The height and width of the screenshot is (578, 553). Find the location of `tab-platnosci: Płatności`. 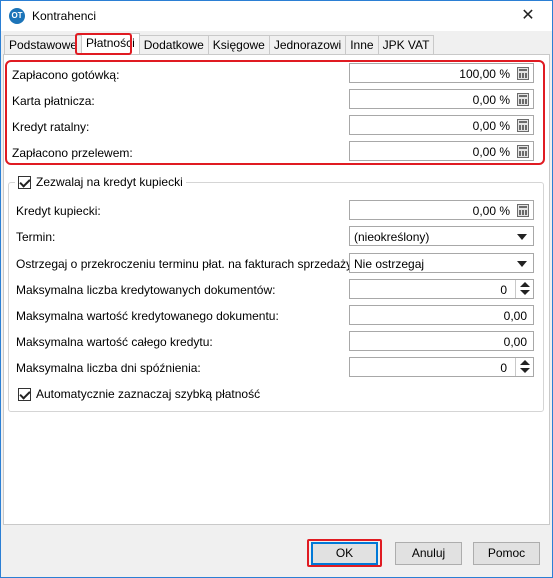

tab-platnosci: Płatności is located at coordinates (110, 43).